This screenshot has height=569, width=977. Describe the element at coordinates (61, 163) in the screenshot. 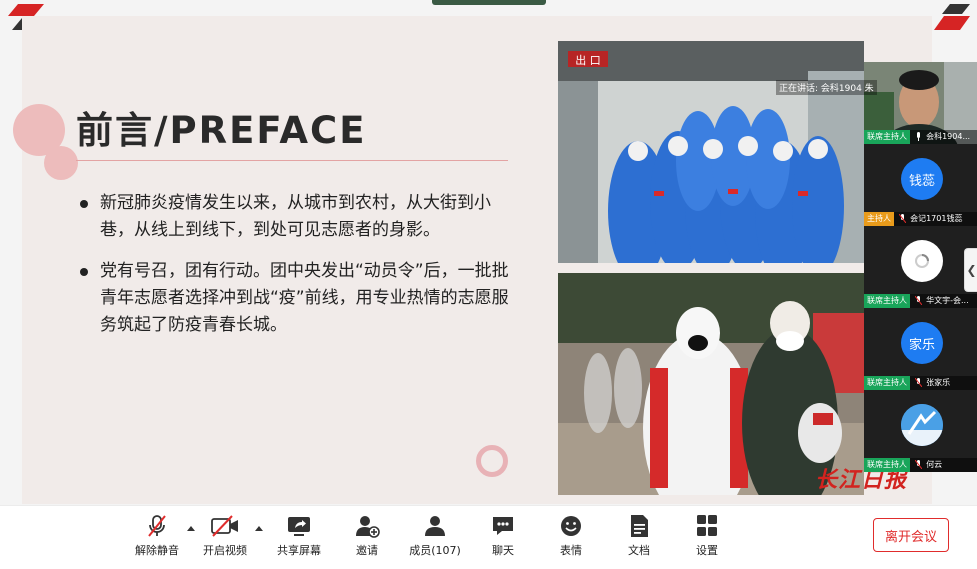

I see `decor-circle-small` at that location.